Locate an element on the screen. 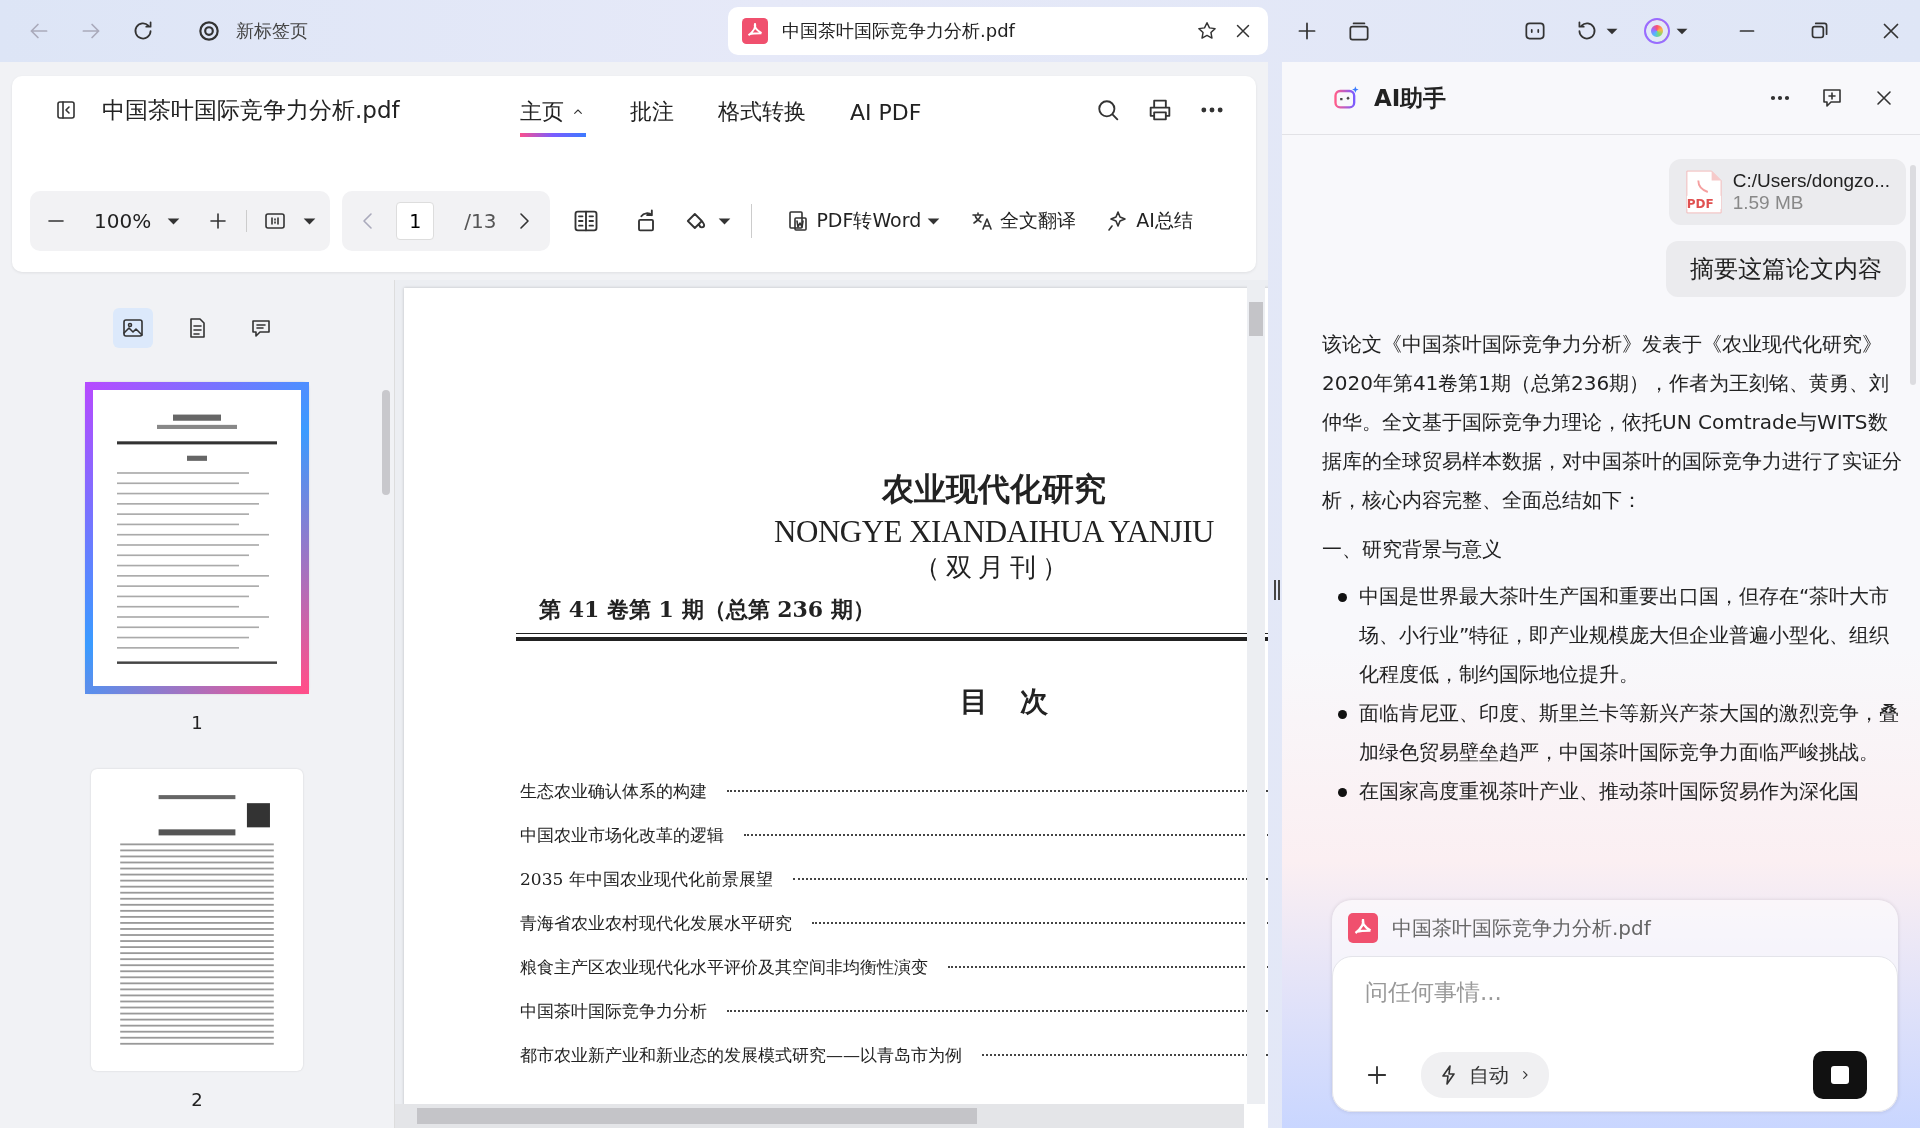  stop-button is located at coordinates (1840, 1075).